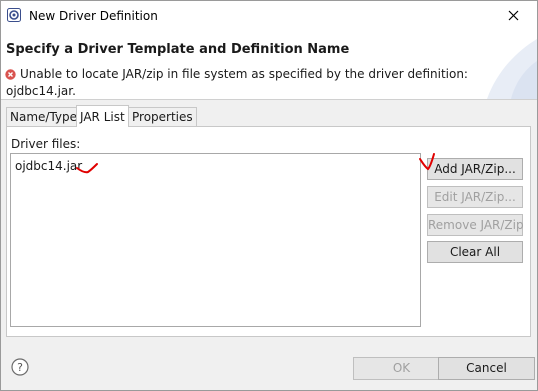 The image size is (538, 391). What do you see at coordinates (41, 91) in the screenshot?
I see `error-detail: ojdbc14.jar.` at bounding box center [41, 91].